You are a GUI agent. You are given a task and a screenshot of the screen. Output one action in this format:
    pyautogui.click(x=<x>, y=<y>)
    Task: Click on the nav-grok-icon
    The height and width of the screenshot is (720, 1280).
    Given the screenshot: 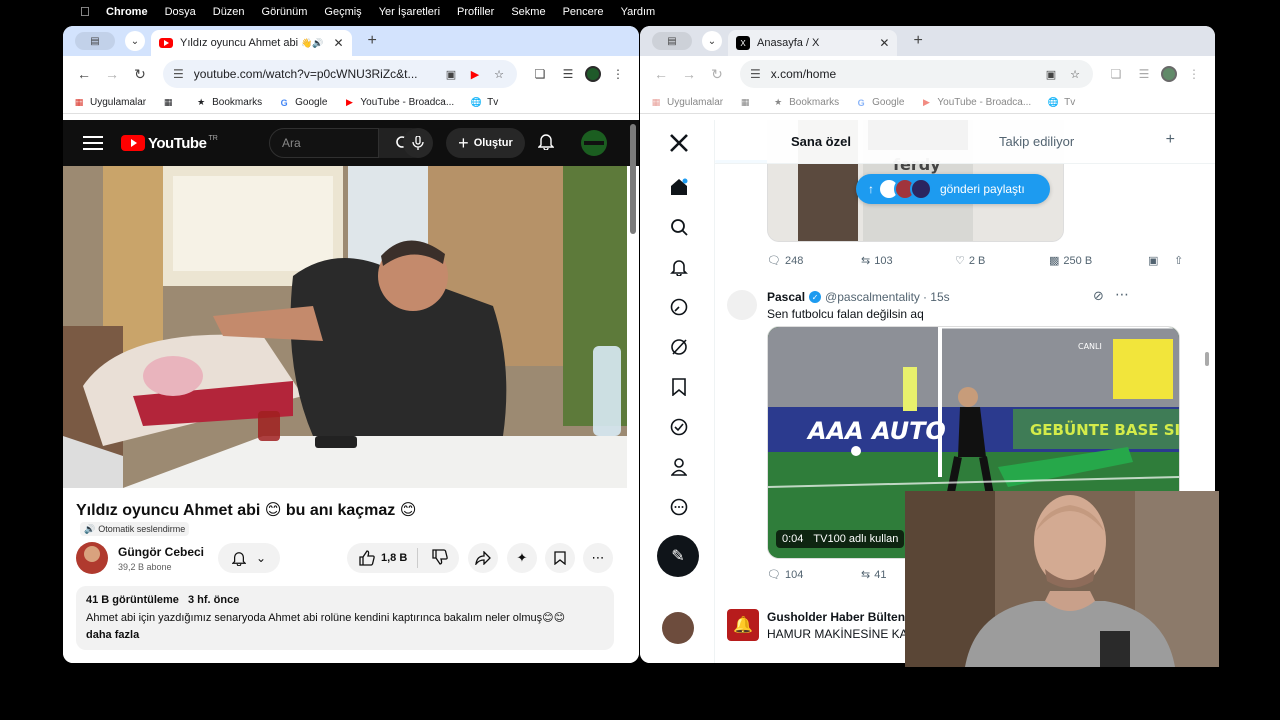 What is the action you would take?
    pyautogui.click(x=679, y=307)
    